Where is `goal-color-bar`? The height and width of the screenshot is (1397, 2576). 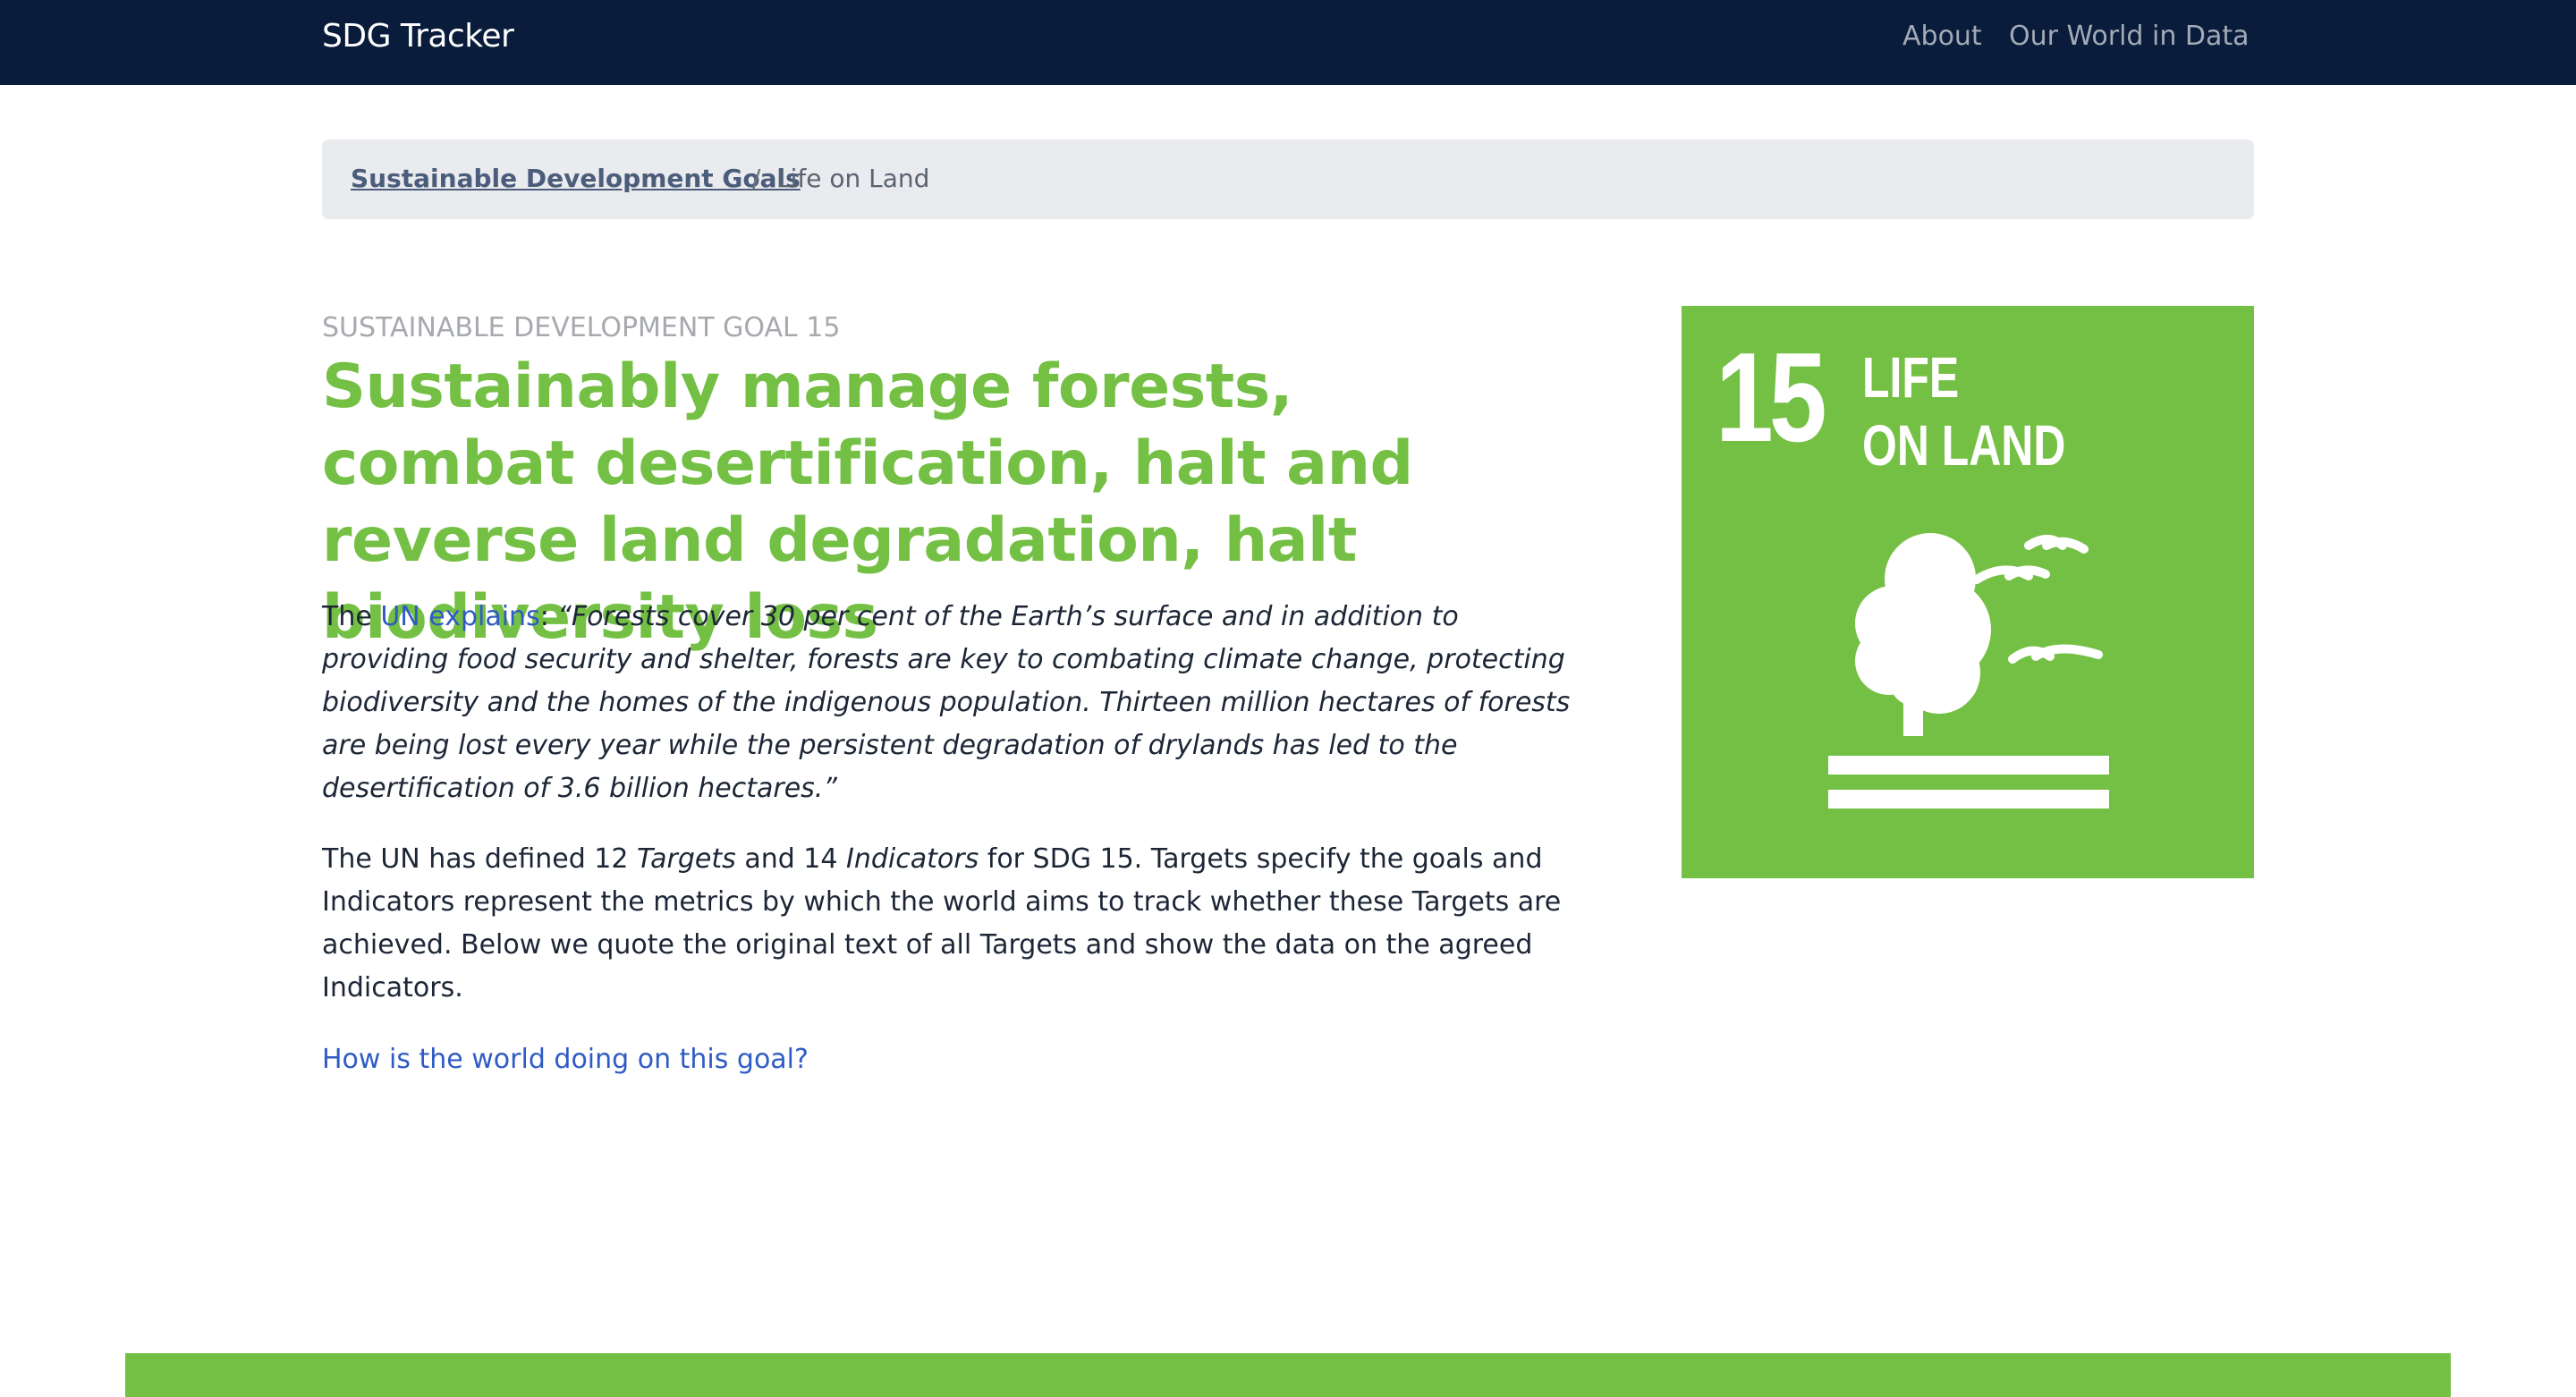
goal-color-bar is located at coordinates (1288, 1375).